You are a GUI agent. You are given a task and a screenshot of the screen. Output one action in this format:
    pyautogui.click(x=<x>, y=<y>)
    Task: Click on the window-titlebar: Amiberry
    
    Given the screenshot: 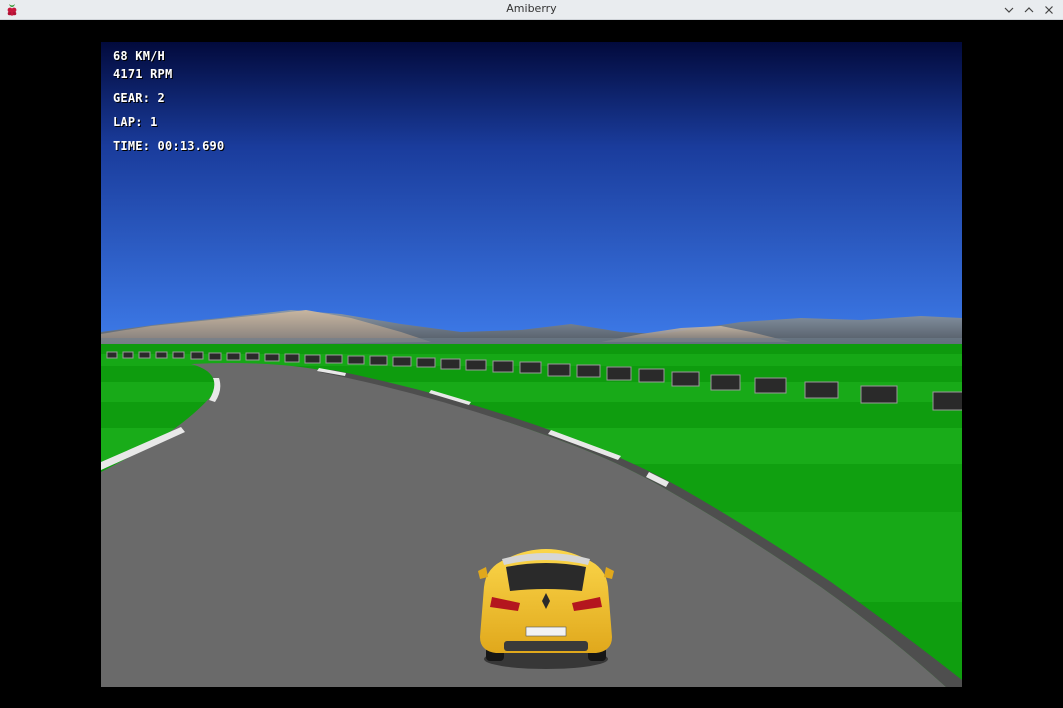 What is the action you would take?
    pyautogui.click(x=531, y=10)
    